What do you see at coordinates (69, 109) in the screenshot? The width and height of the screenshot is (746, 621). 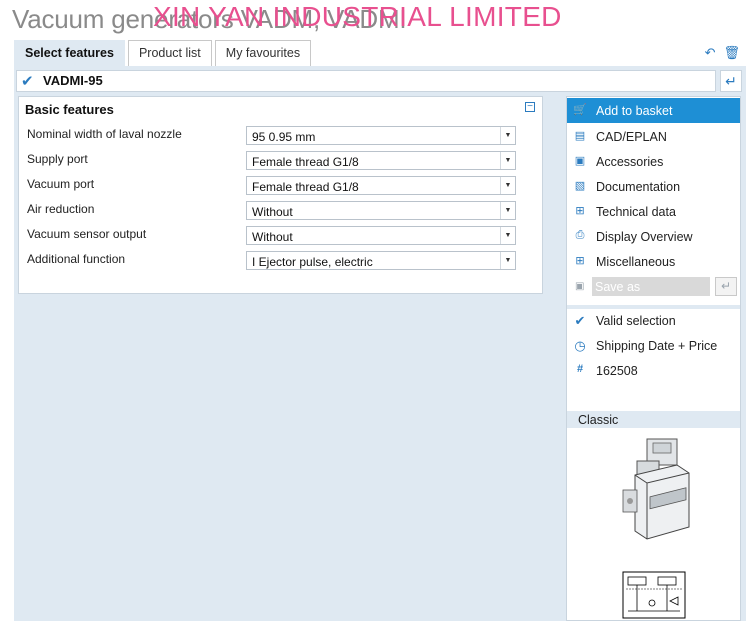 I see `panel-title: Basic features` at bounding box center [69, 109].